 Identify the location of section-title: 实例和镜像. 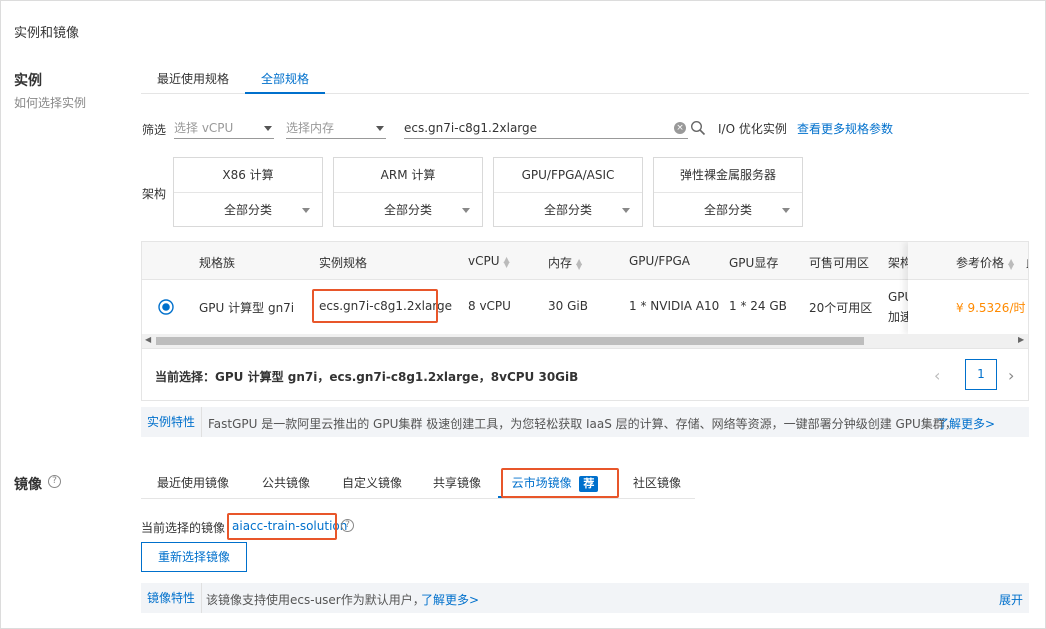
(47, 33).